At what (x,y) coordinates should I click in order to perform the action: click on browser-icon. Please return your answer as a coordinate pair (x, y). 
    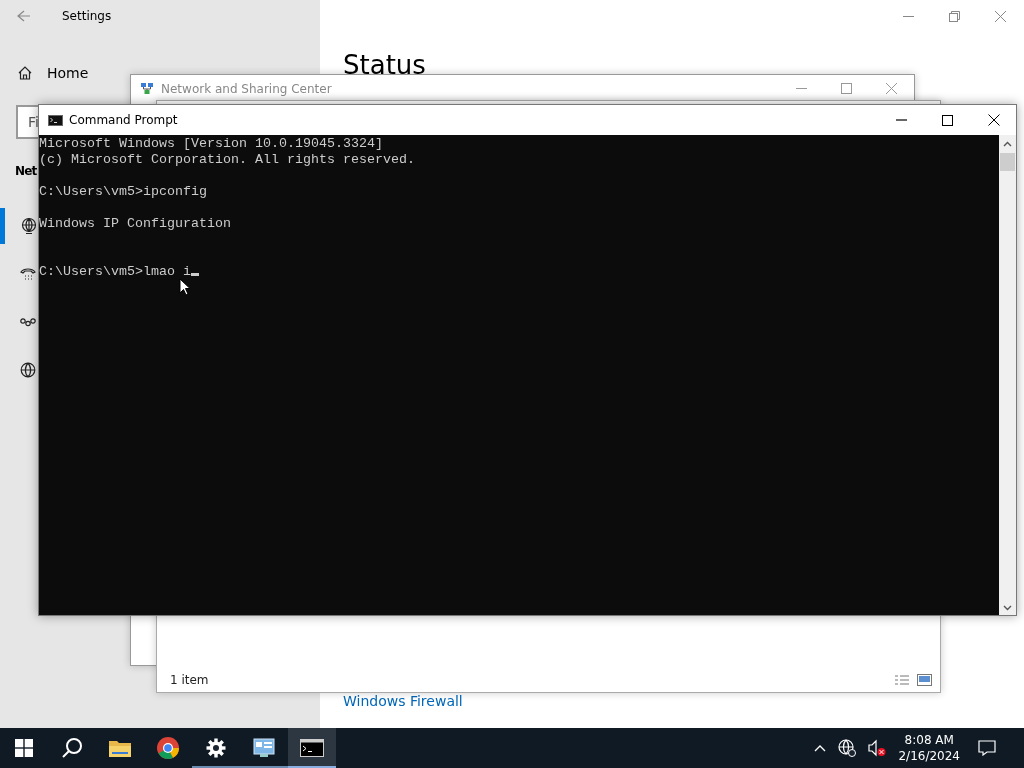
    Looking at the image, I should click on (168, 748).